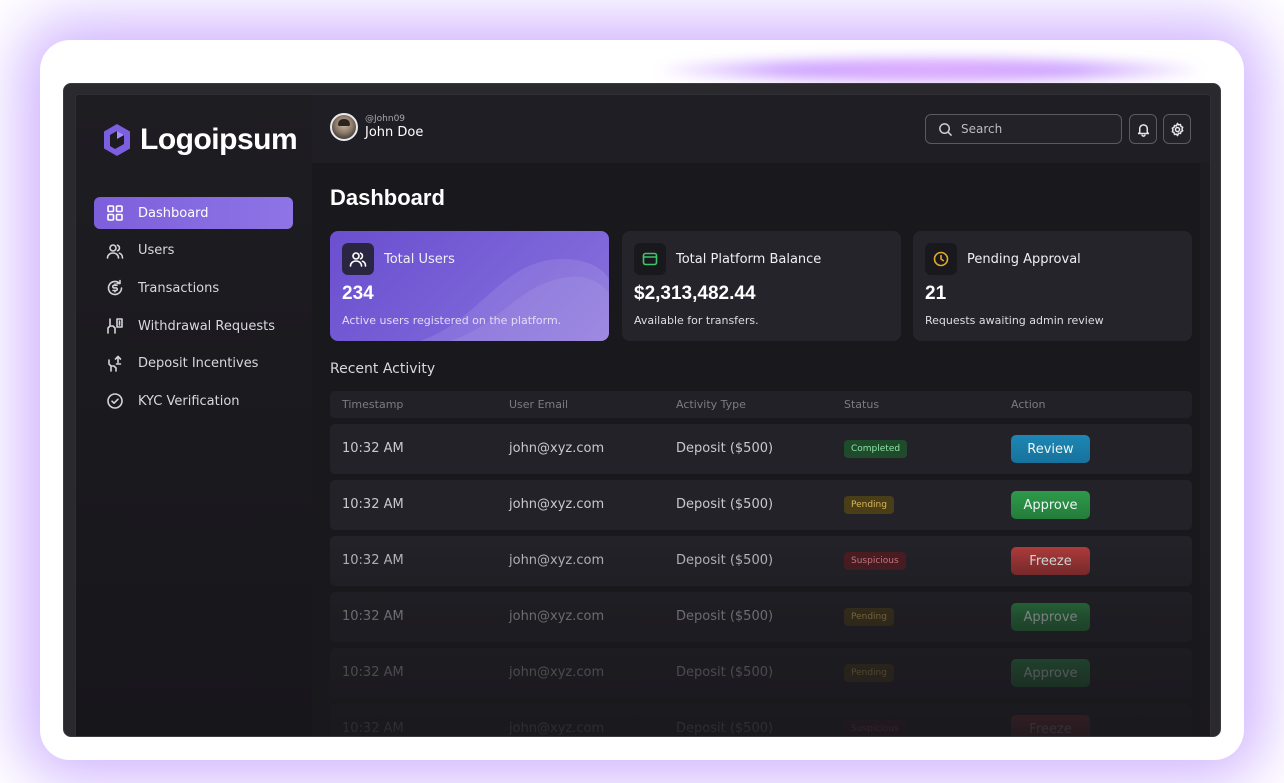 Image resolution: width=1284 pixels, height=783 pixels. What do you see at coordinates (115, 364) in the screenshot?
I see `deposit-icon` at bounding box center [115, 364].